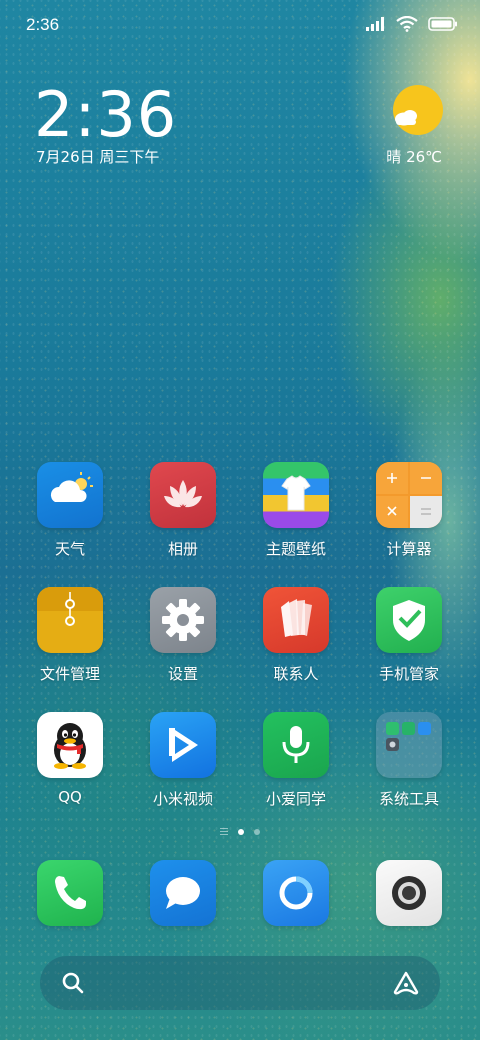  I want to click on messages-icon, so click(183, 893).